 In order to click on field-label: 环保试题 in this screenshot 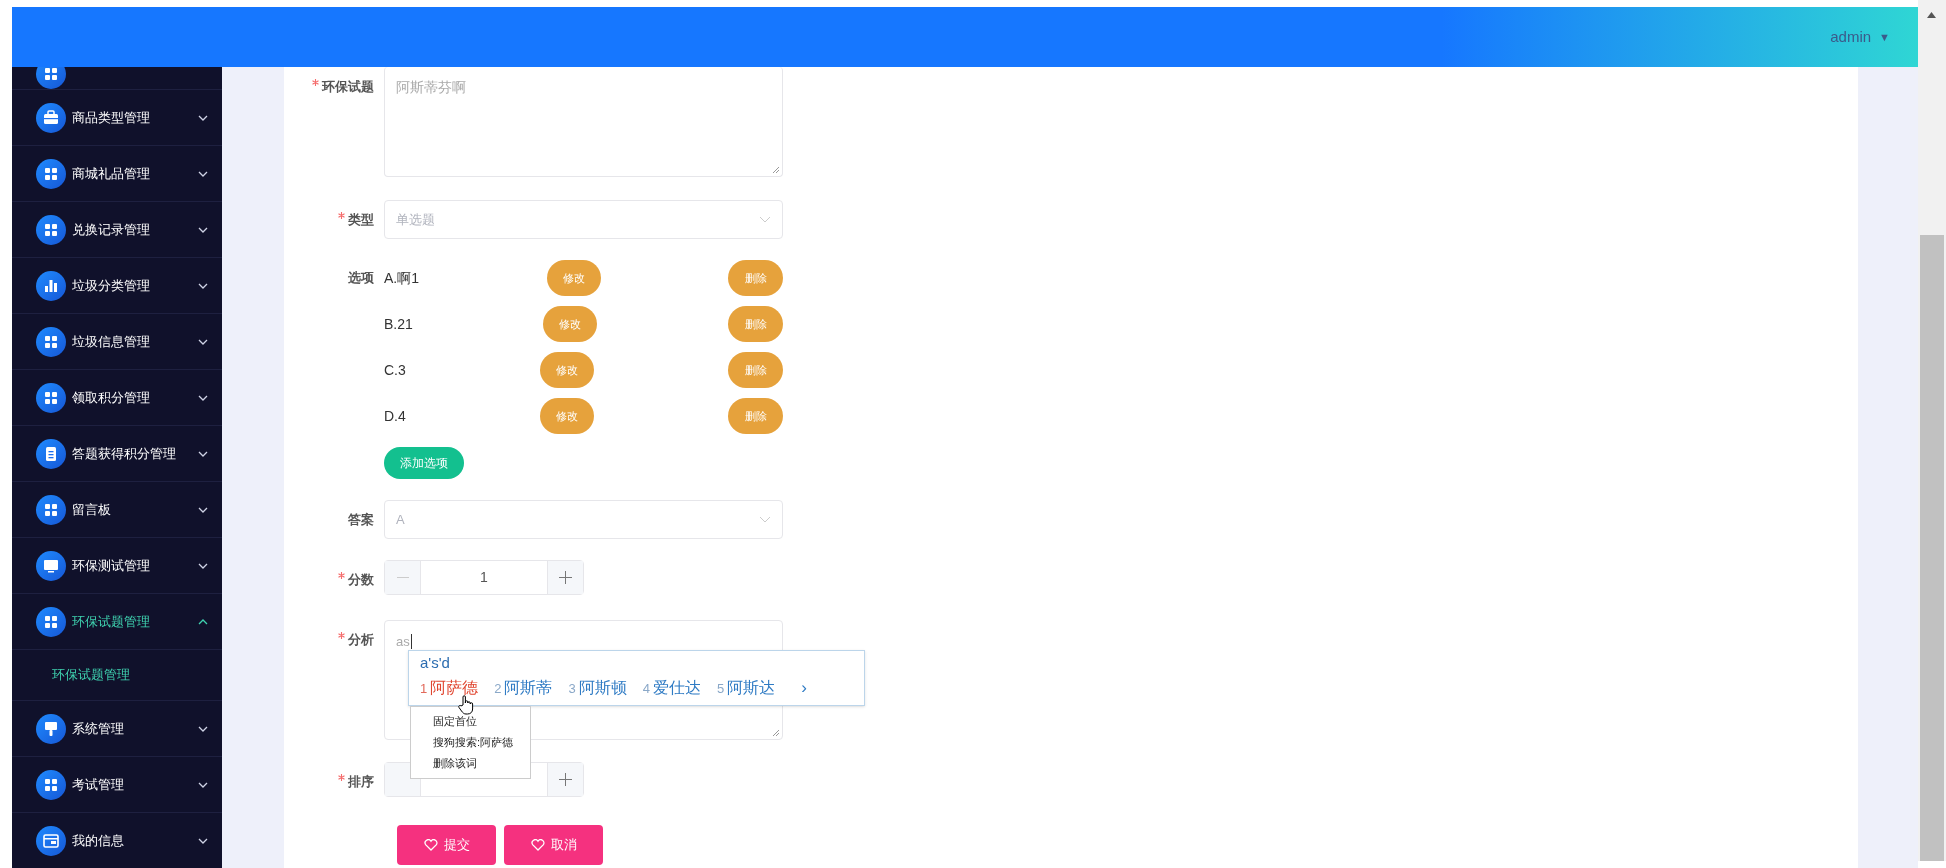, I will do `click(348, 87)`.